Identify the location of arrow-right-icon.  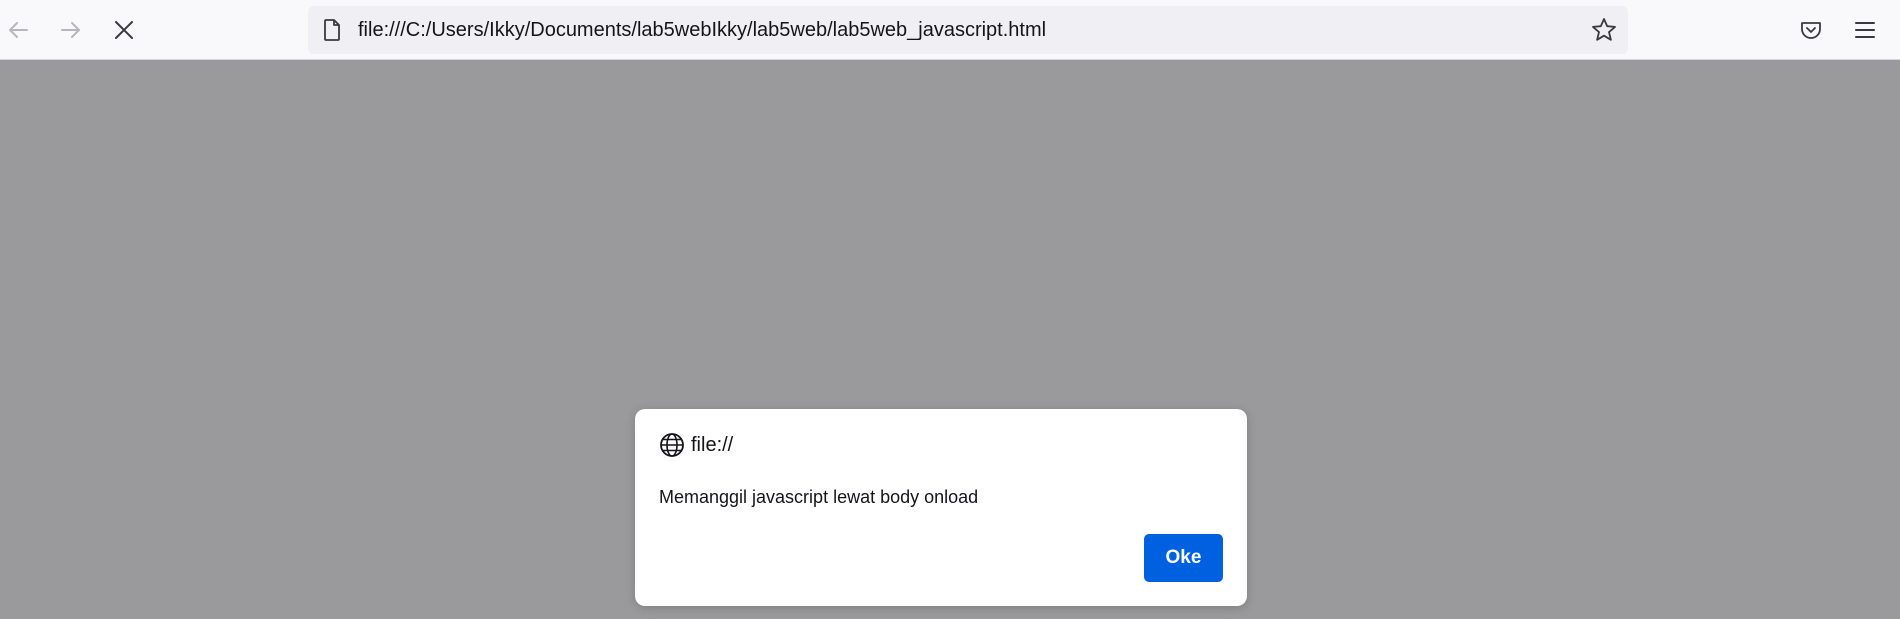
(70, 30).